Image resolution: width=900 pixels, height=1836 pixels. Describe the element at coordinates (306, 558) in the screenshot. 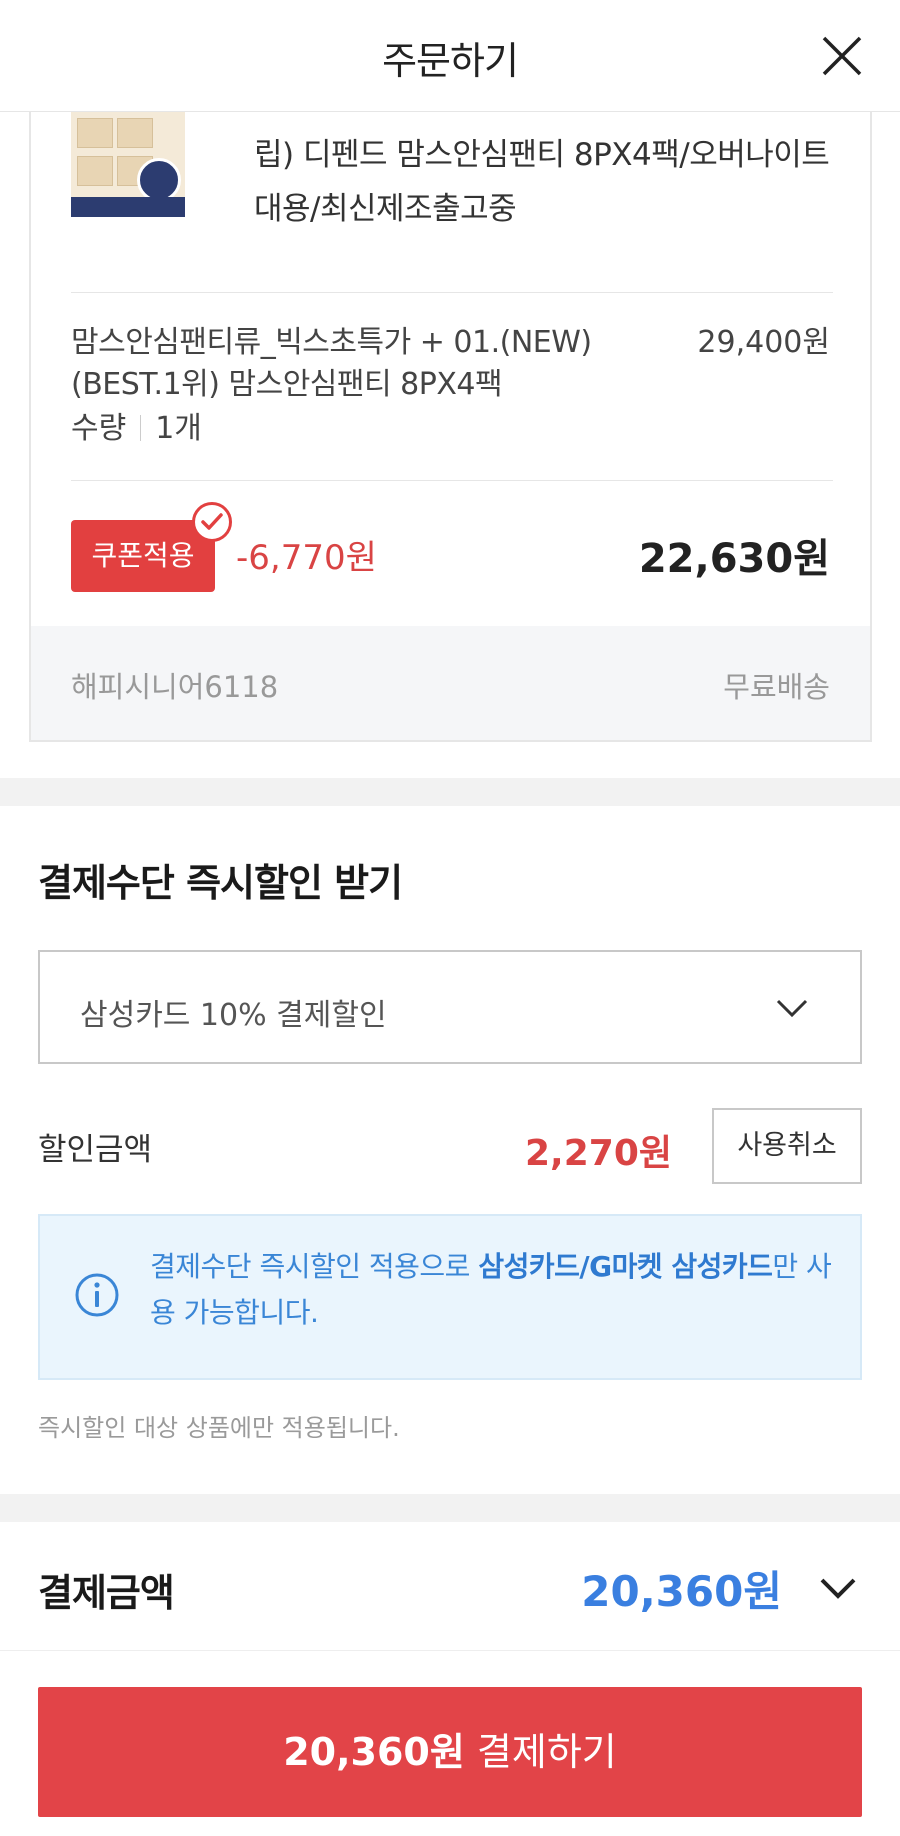

I see `coupon-discount-amount: -6,770원` at that location.